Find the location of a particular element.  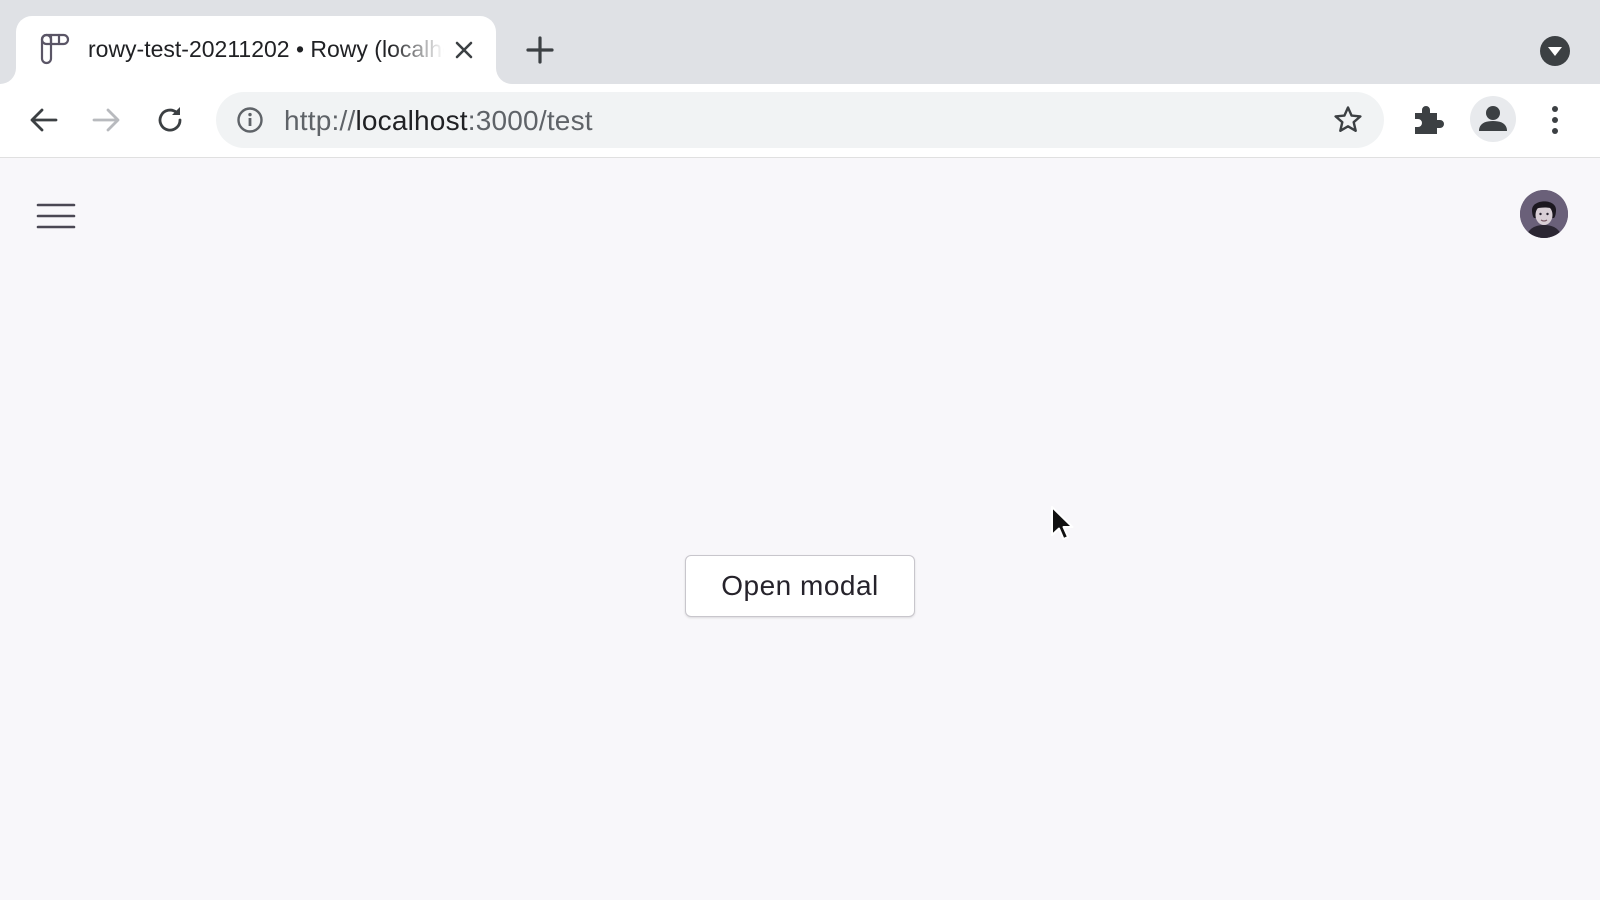

browser-toolbar: http://localhost:3000/test is located at coordinates (800, 121).